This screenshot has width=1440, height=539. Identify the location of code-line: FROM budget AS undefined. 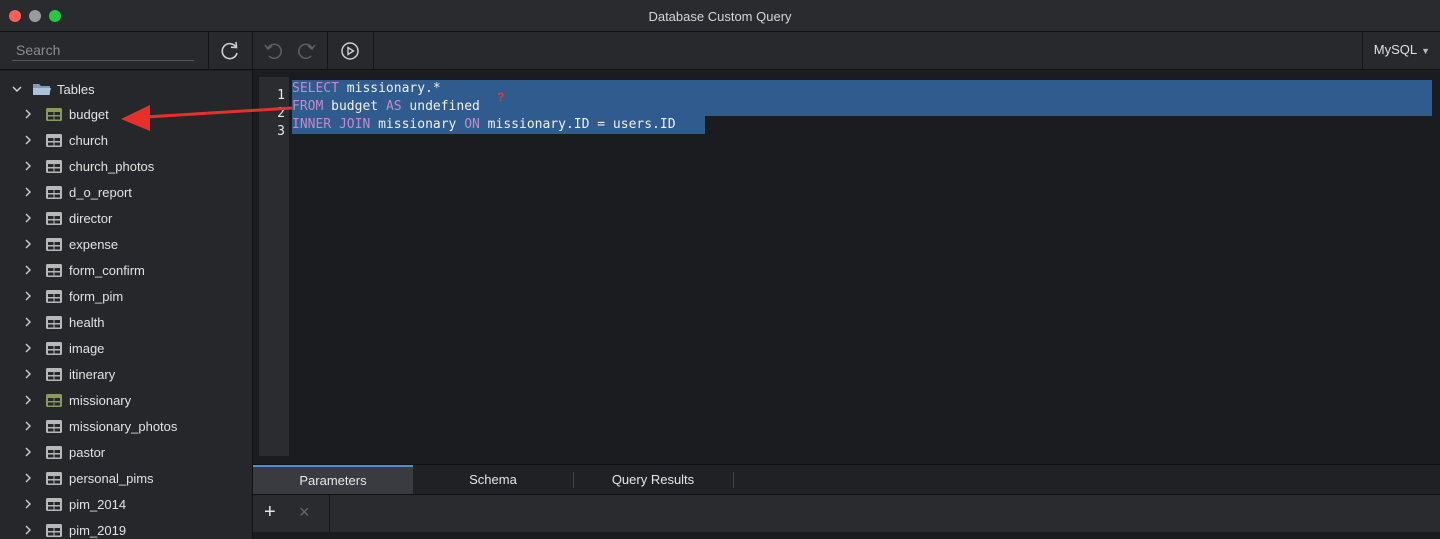
(386, 107).